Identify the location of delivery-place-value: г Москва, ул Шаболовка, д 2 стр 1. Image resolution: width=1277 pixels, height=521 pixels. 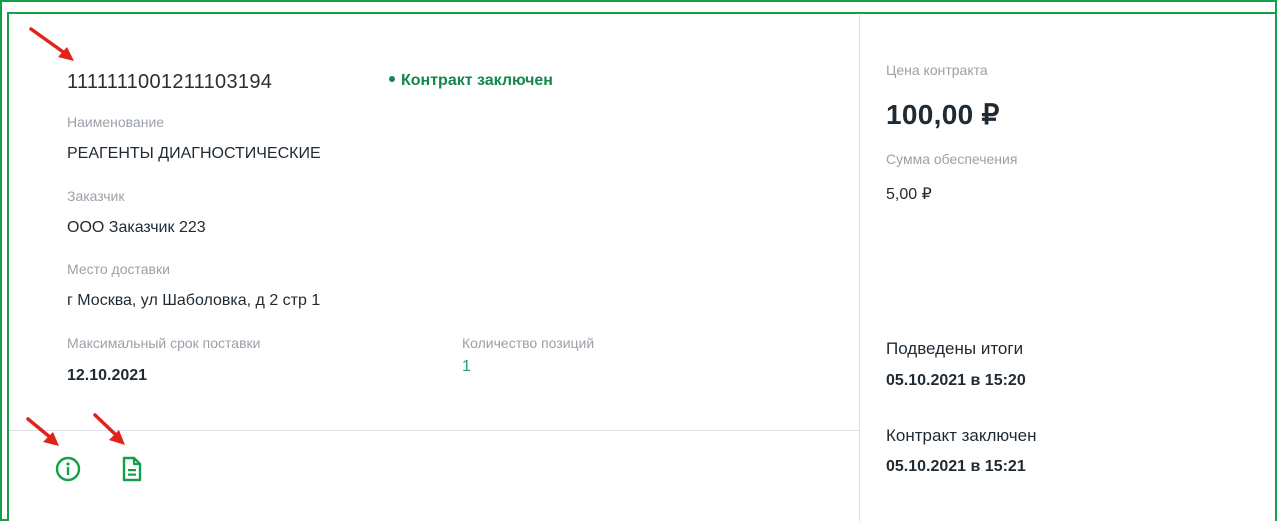
(194, 300).